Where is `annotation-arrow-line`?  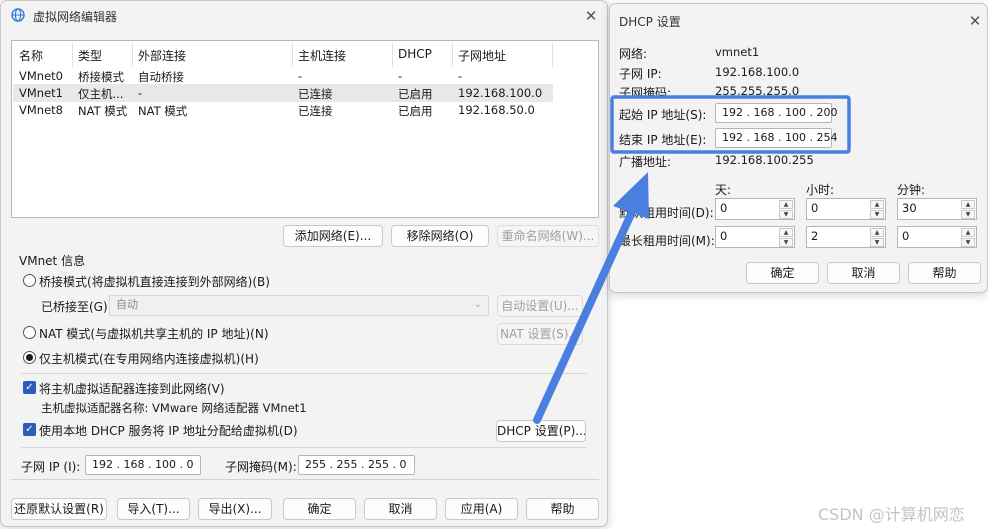
annotation-arrow-line is located at coordinates (584, 316).